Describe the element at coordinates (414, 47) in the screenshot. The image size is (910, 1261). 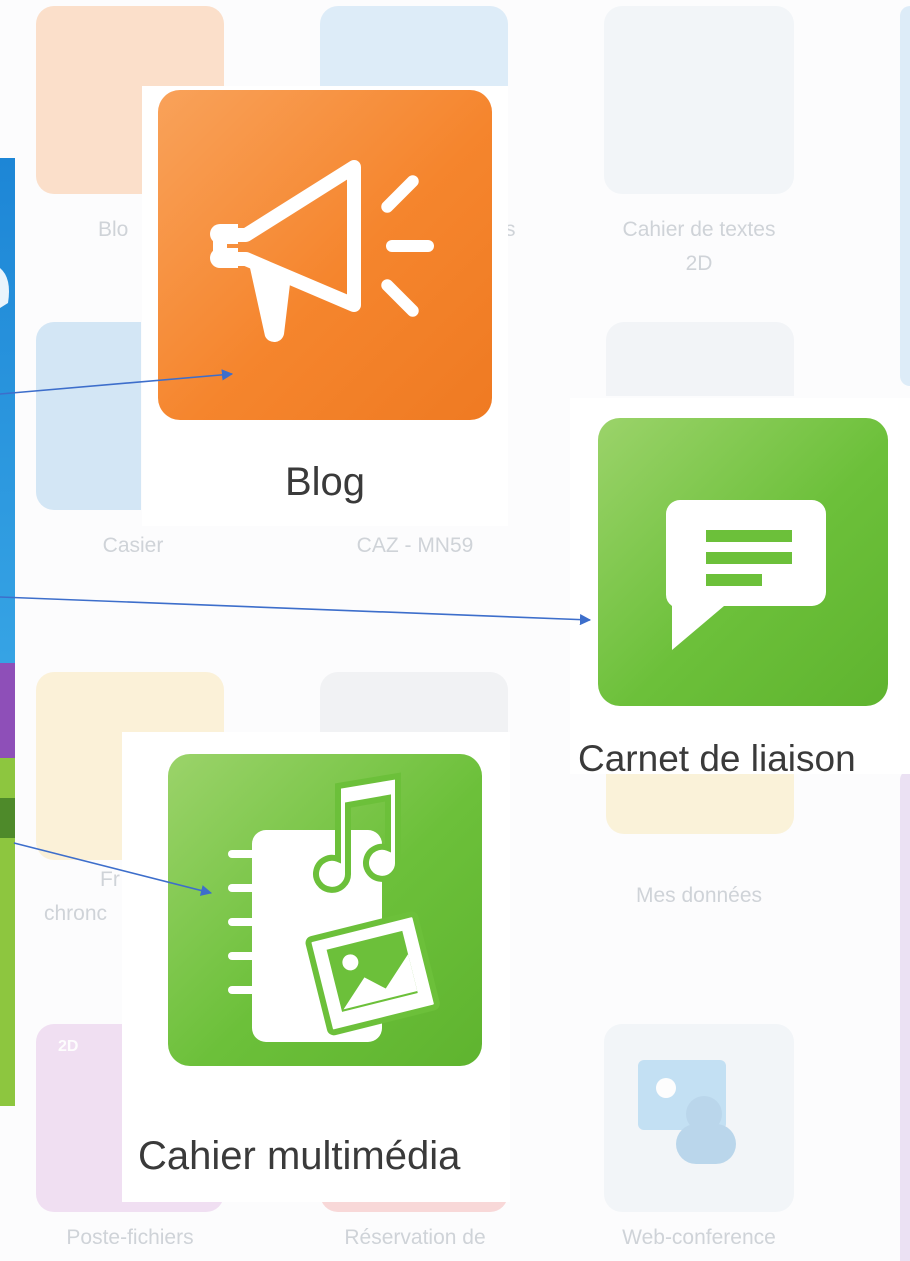
I see `bg-tile-cahier` at that location.